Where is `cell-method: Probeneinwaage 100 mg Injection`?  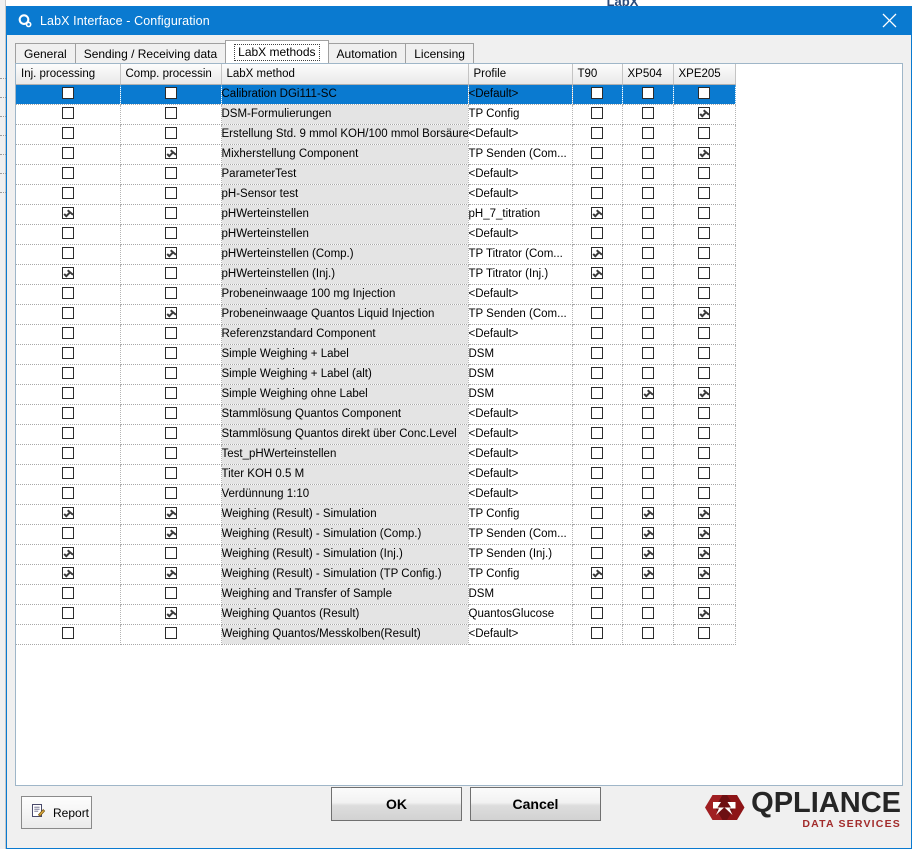 cell-method: Probeneinwaage 100 mg Injection is located at coordinates (345, 294).